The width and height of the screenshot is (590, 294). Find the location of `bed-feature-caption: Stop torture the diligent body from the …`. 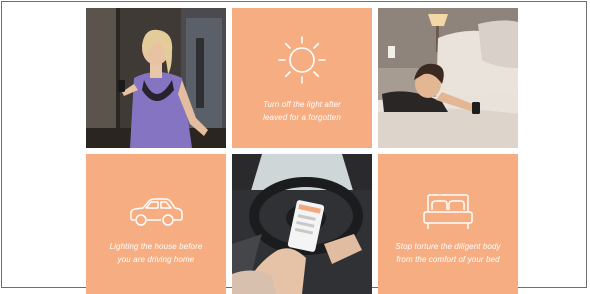

bed-feature-caption: Stop torture the diligent body from the … is located at coordinates (448, 253).